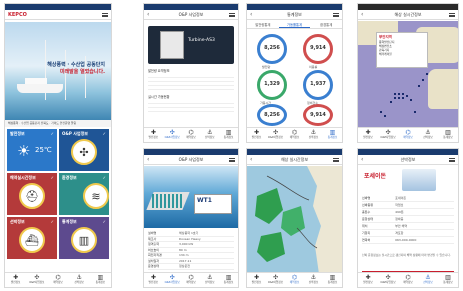 This screenshot has width=463, height=291. I want to click on turbine-array, so click(167, 201).